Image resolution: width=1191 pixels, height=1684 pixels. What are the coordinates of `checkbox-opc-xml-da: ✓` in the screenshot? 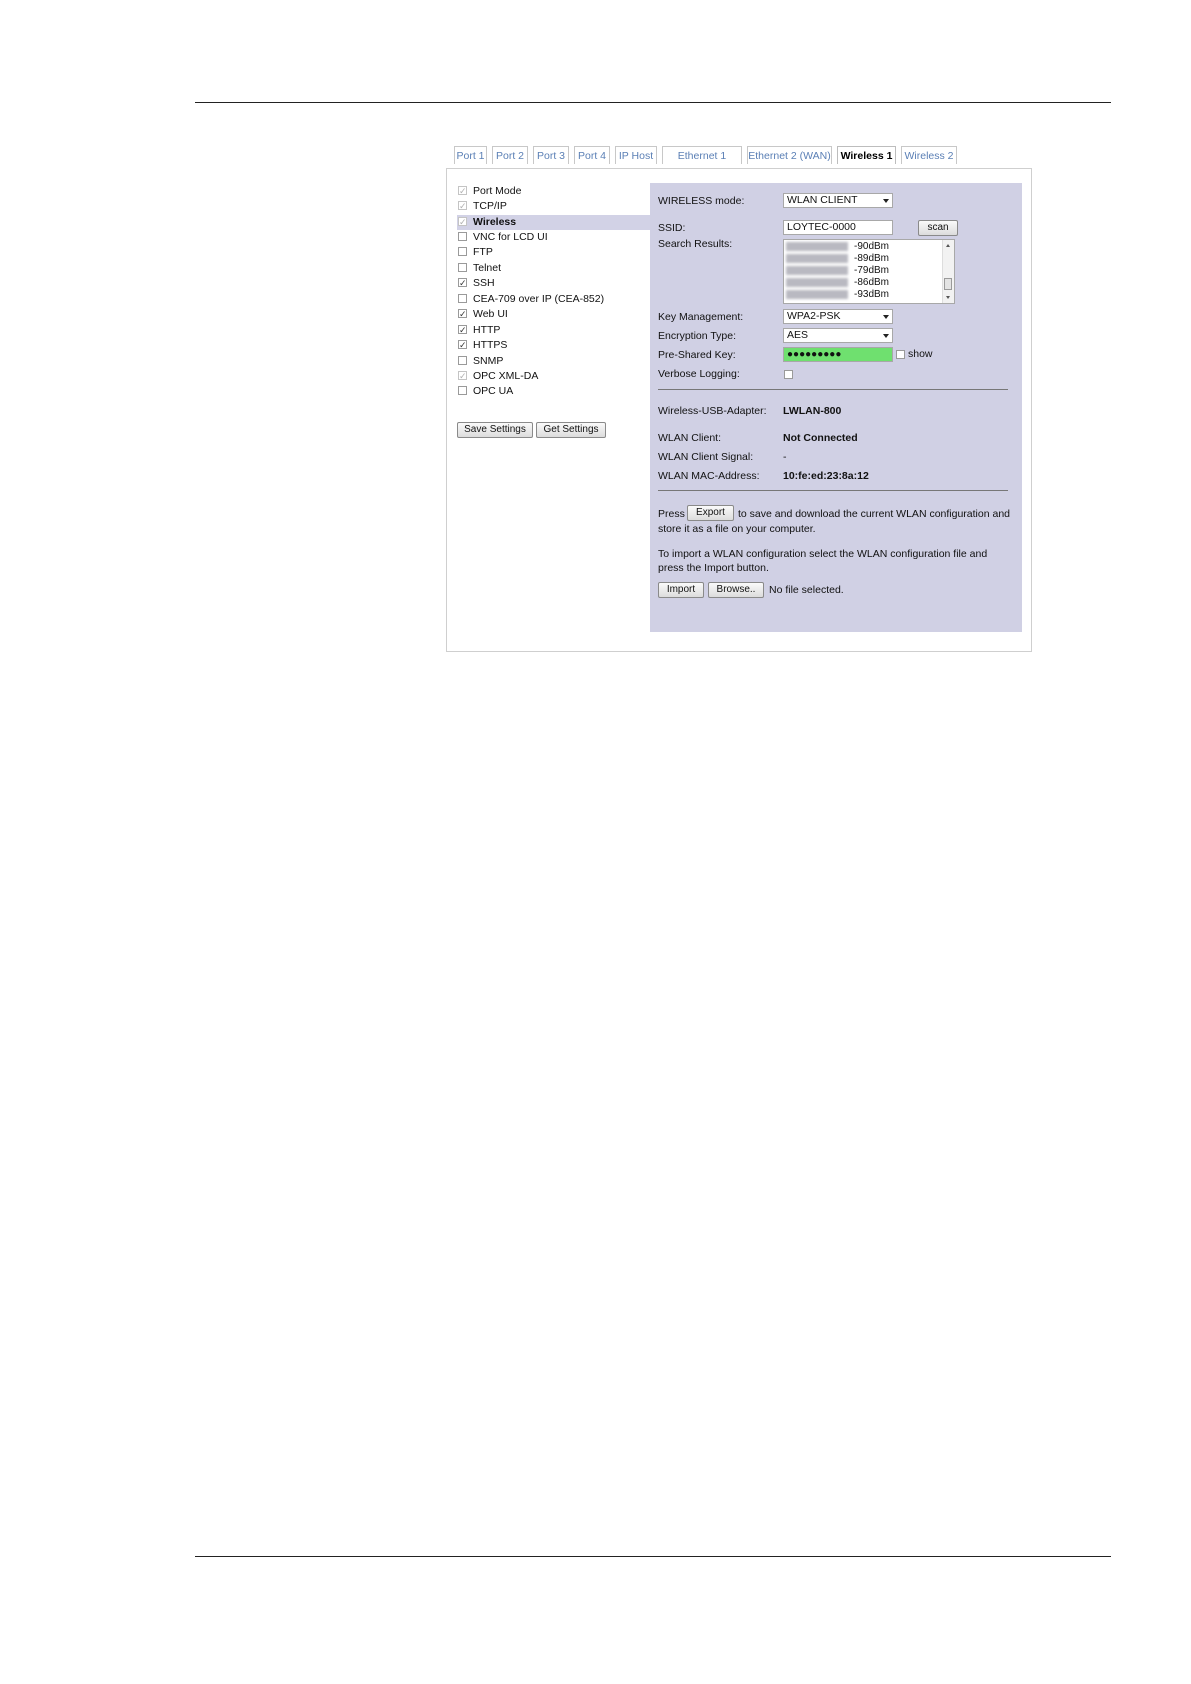 It's located at (462, 376).